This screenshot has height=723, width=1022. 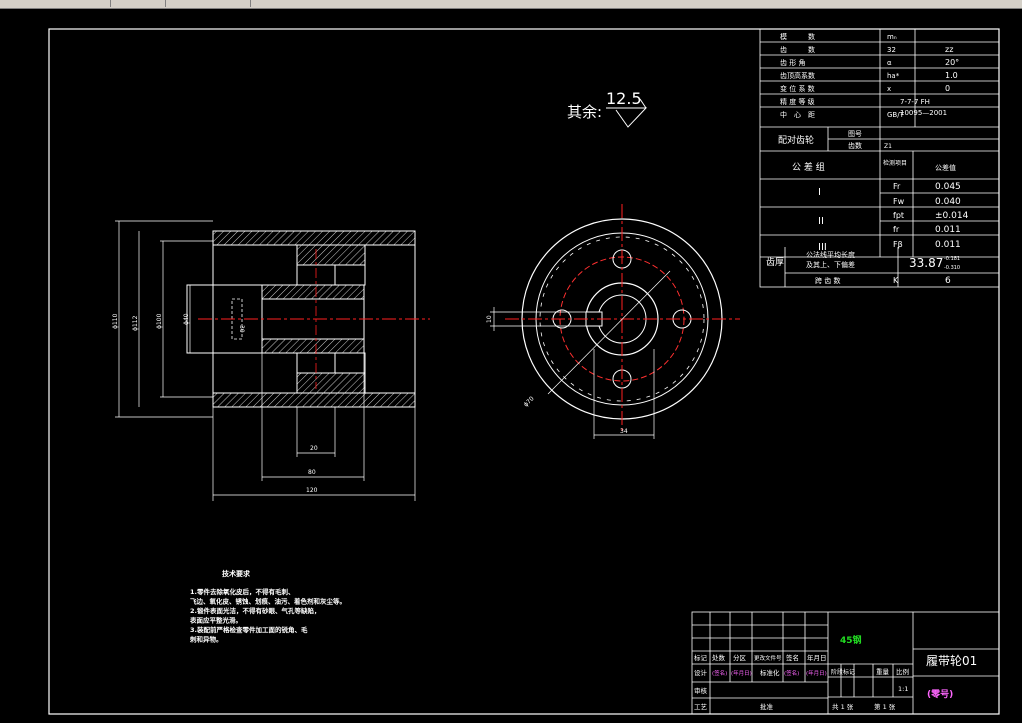 I want to click on dim-k10: 10, so click(x=489, y=319).